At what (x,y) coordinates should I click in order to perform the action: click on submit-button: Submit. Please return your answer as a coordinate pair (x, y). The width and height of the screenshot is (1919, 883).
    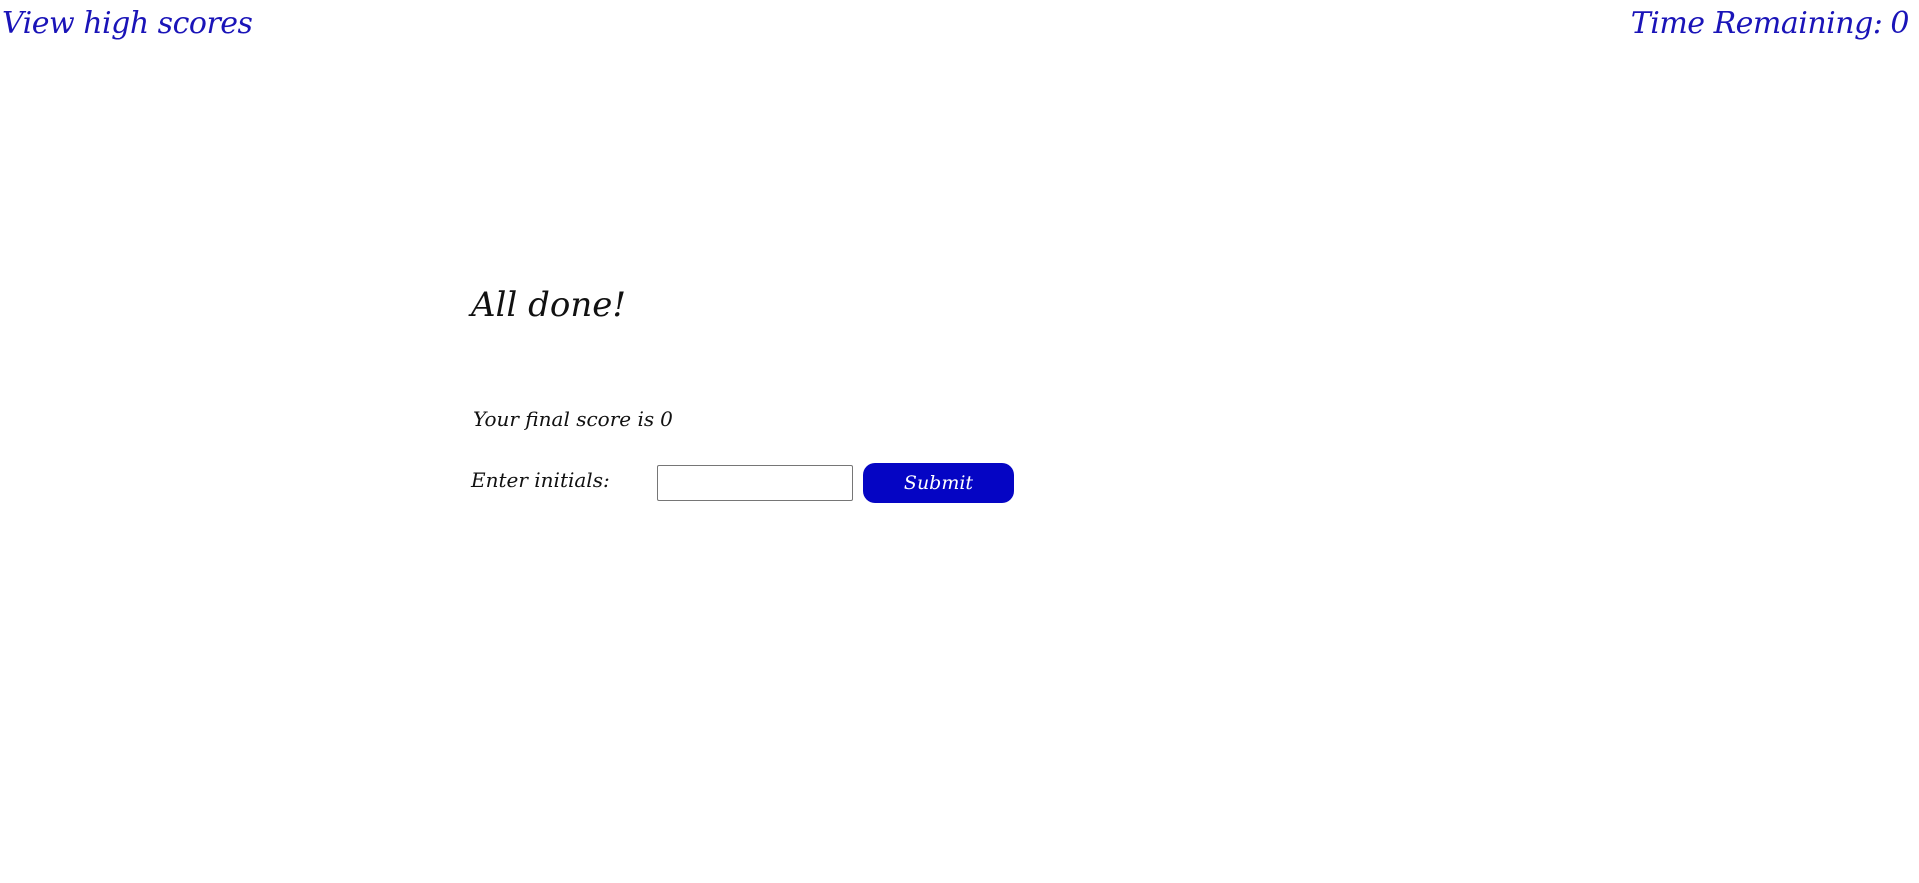
    Looking at the image, I should click on (938, 483).